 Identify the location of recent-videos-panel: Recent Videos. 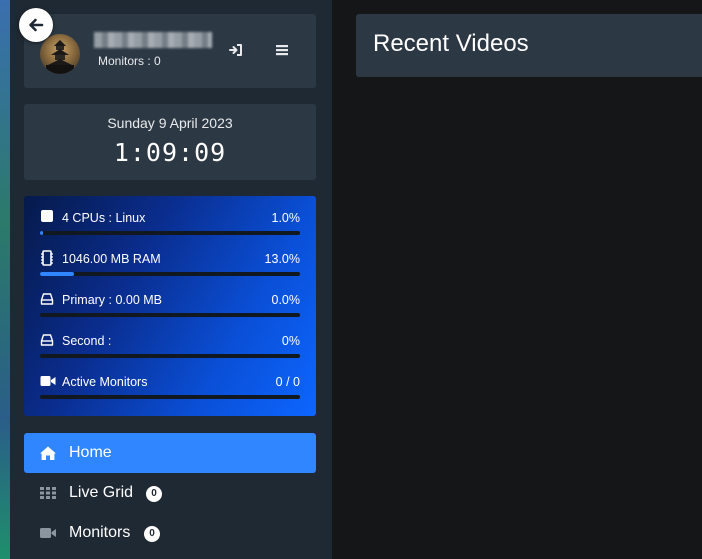
(529, 45).